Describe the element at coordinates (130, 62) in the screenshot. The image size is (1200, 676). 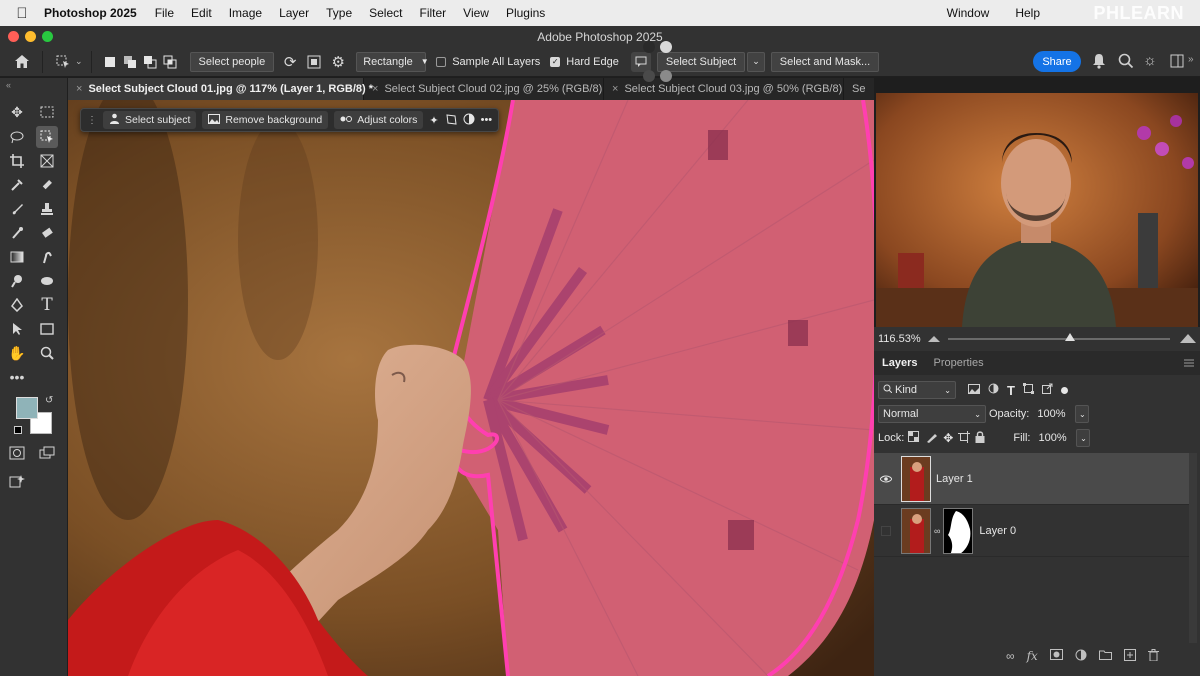
I see `add-to-selection-icon` at that location.